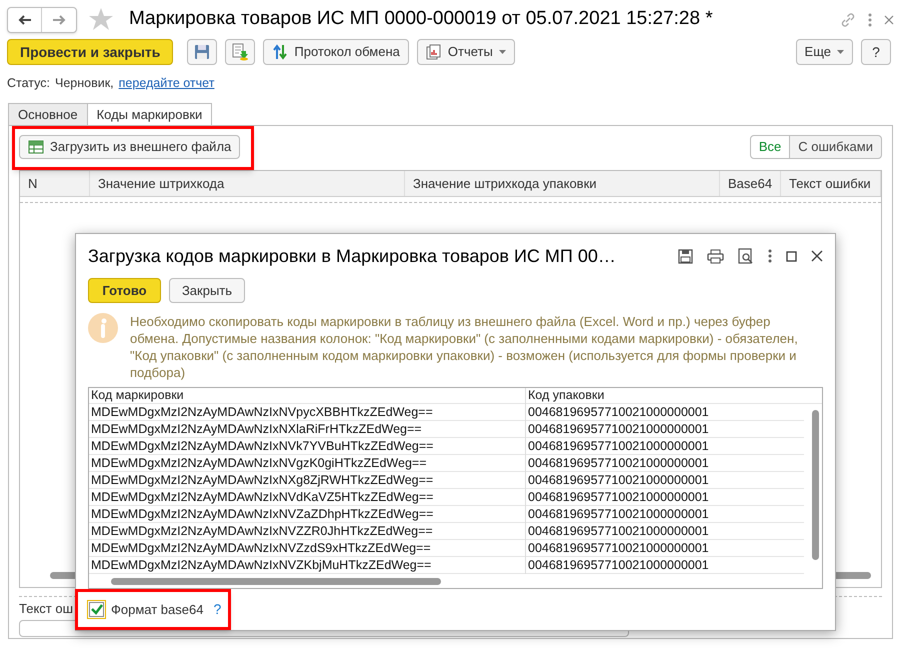  What do you see at coordinates (90, 52) in the screenshot?
I see `post-and-close-button: Провести и закрыть` at bounding box center [90, 52].